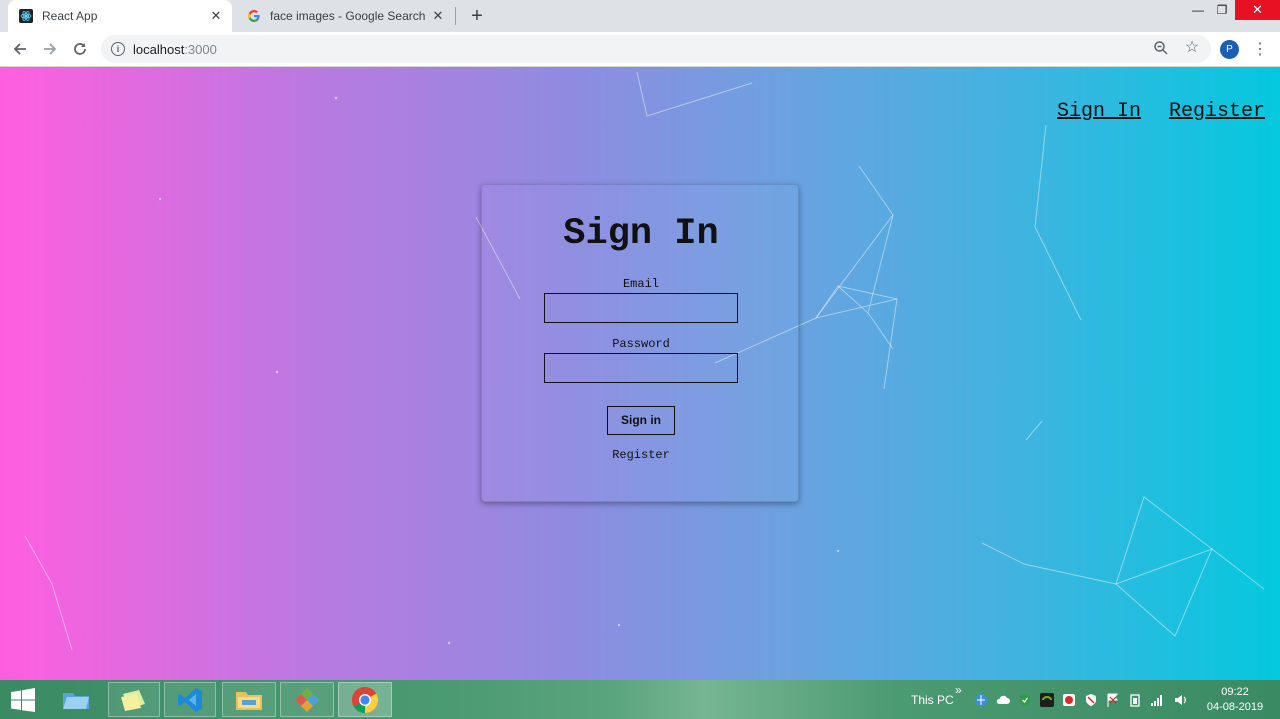 This screenshot has width=1280, height=719. I want to click on vscode-icon, so click(190, 699).